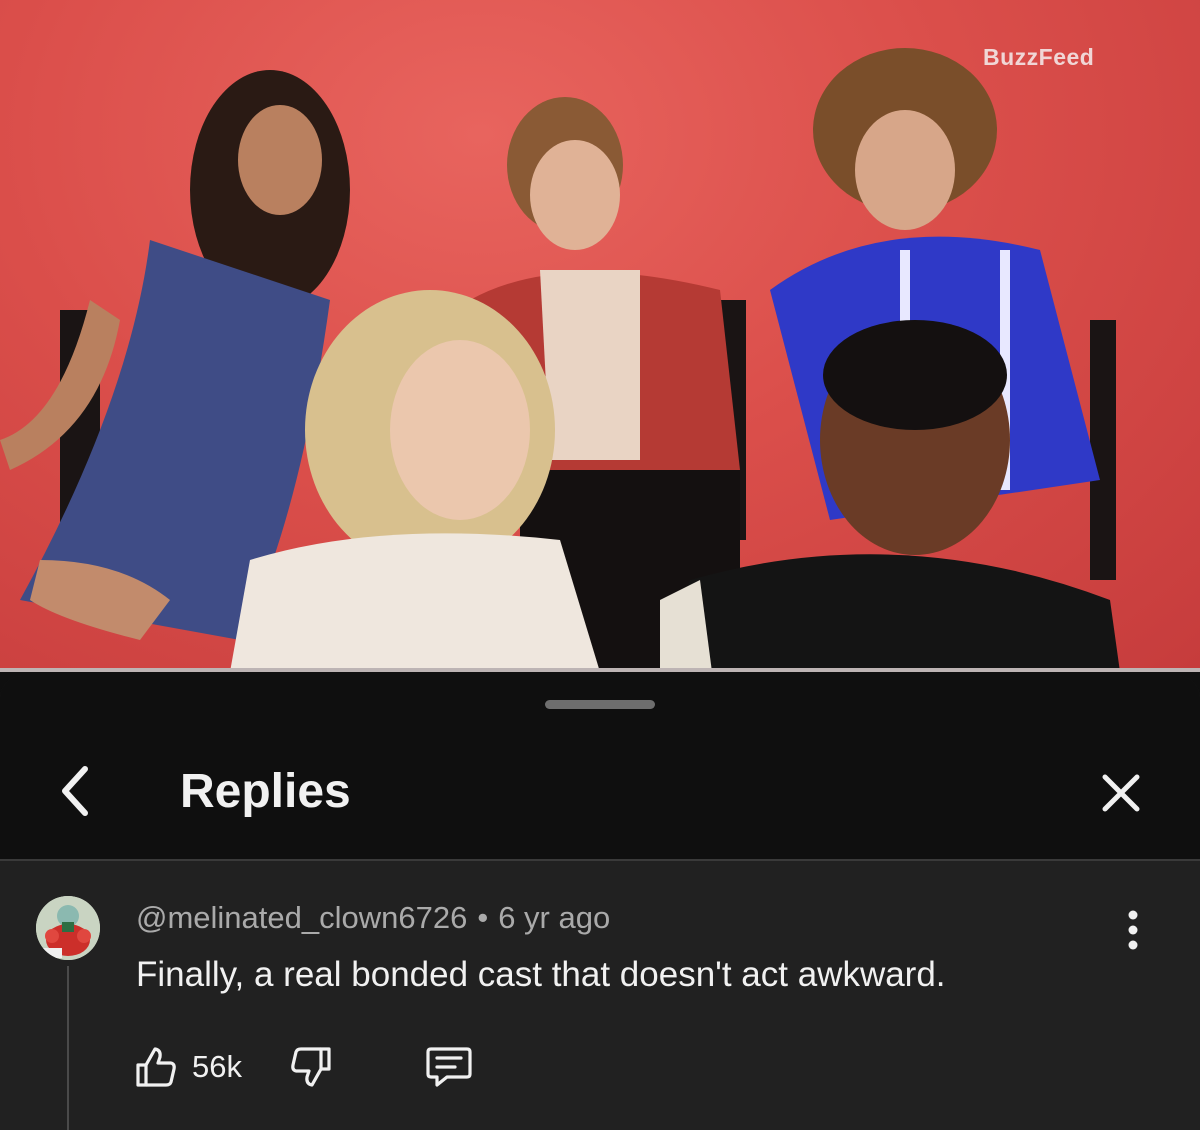 The image size is (1200, 1130). I want to click on reply-button, so click(449, 1067).